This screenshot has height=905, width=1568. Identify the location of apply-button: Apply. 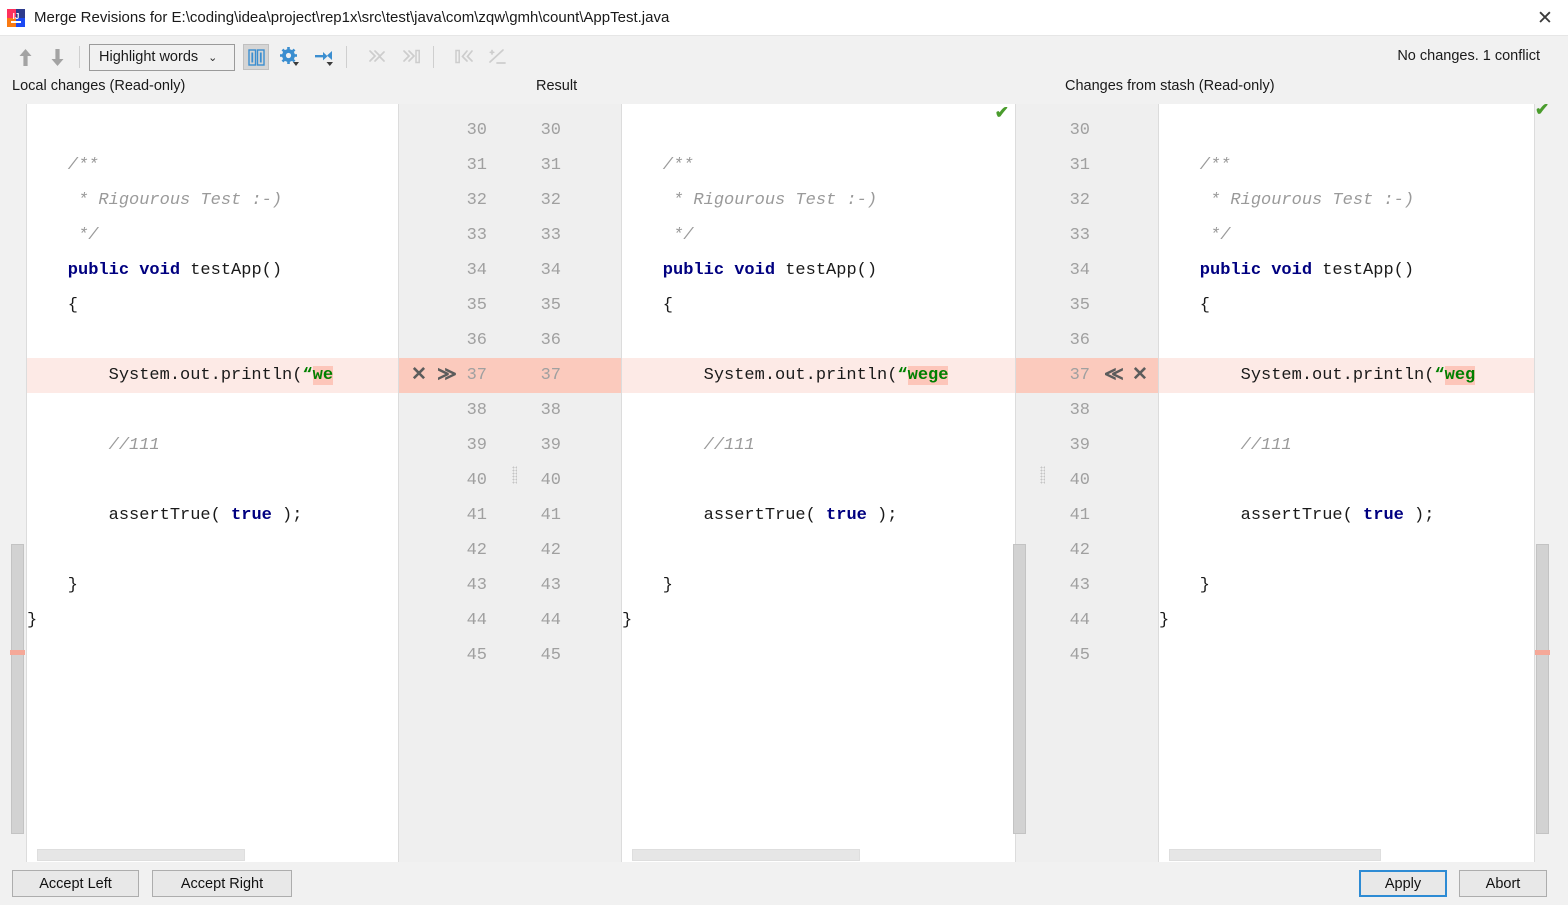
(1403, 883).